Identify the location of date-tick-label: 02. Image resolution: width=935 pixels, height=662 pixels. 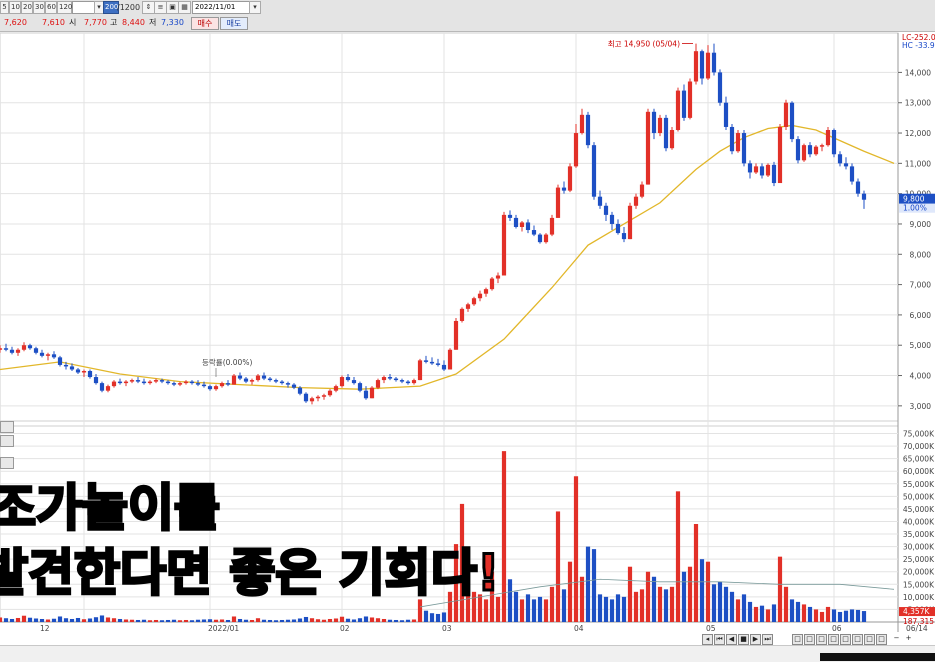
(345, 628).